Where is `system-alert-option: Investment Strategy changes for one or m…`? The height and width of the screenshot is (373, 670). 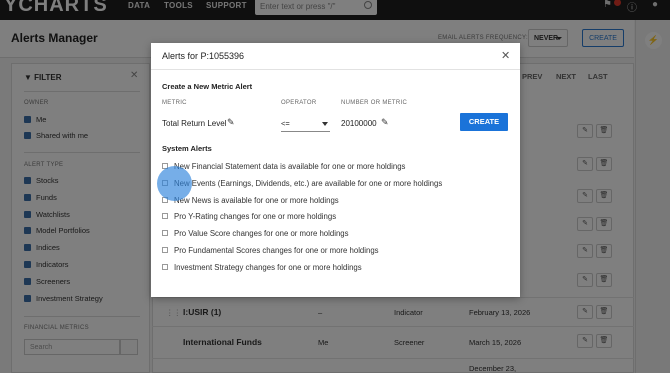
system-alert-option: Investment Strategy changes for one or m… is located at coordinates (262, 267).